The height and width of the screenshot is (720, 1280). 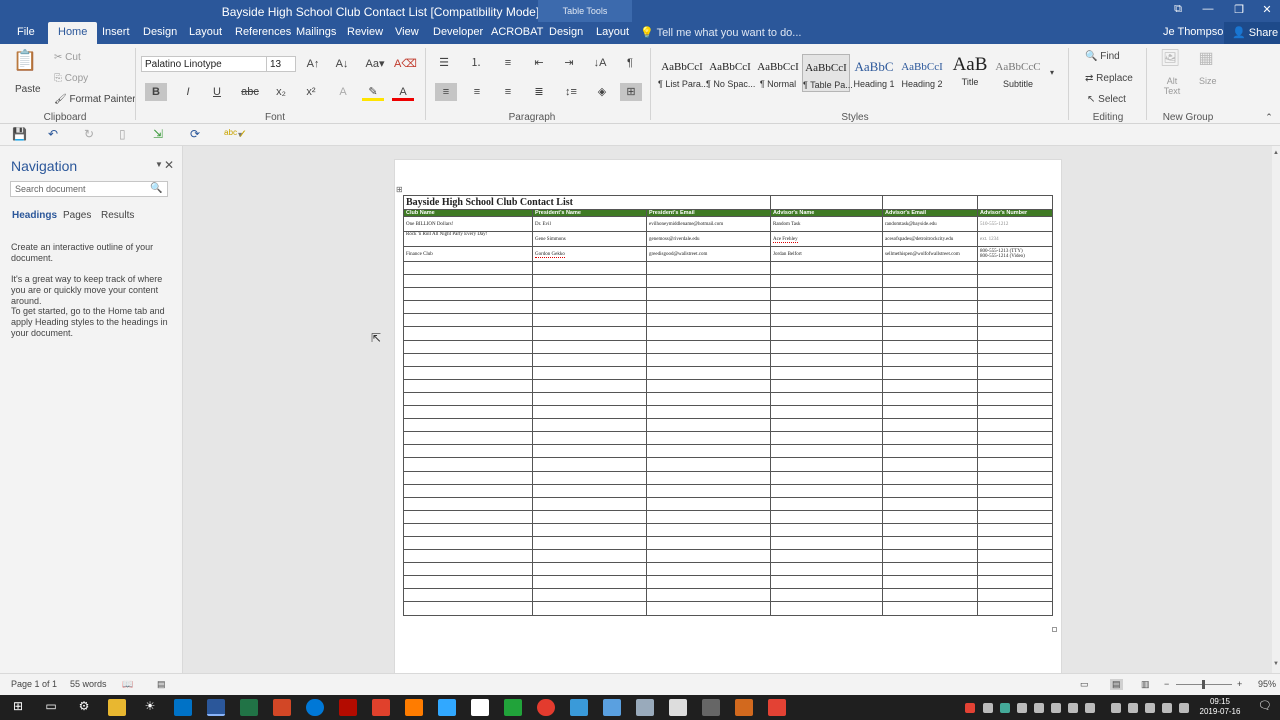 What do you see at coordinates (508, 92) in the screenshot?
I see `align-right-icon: ≡` at bounding box center [508, 92].